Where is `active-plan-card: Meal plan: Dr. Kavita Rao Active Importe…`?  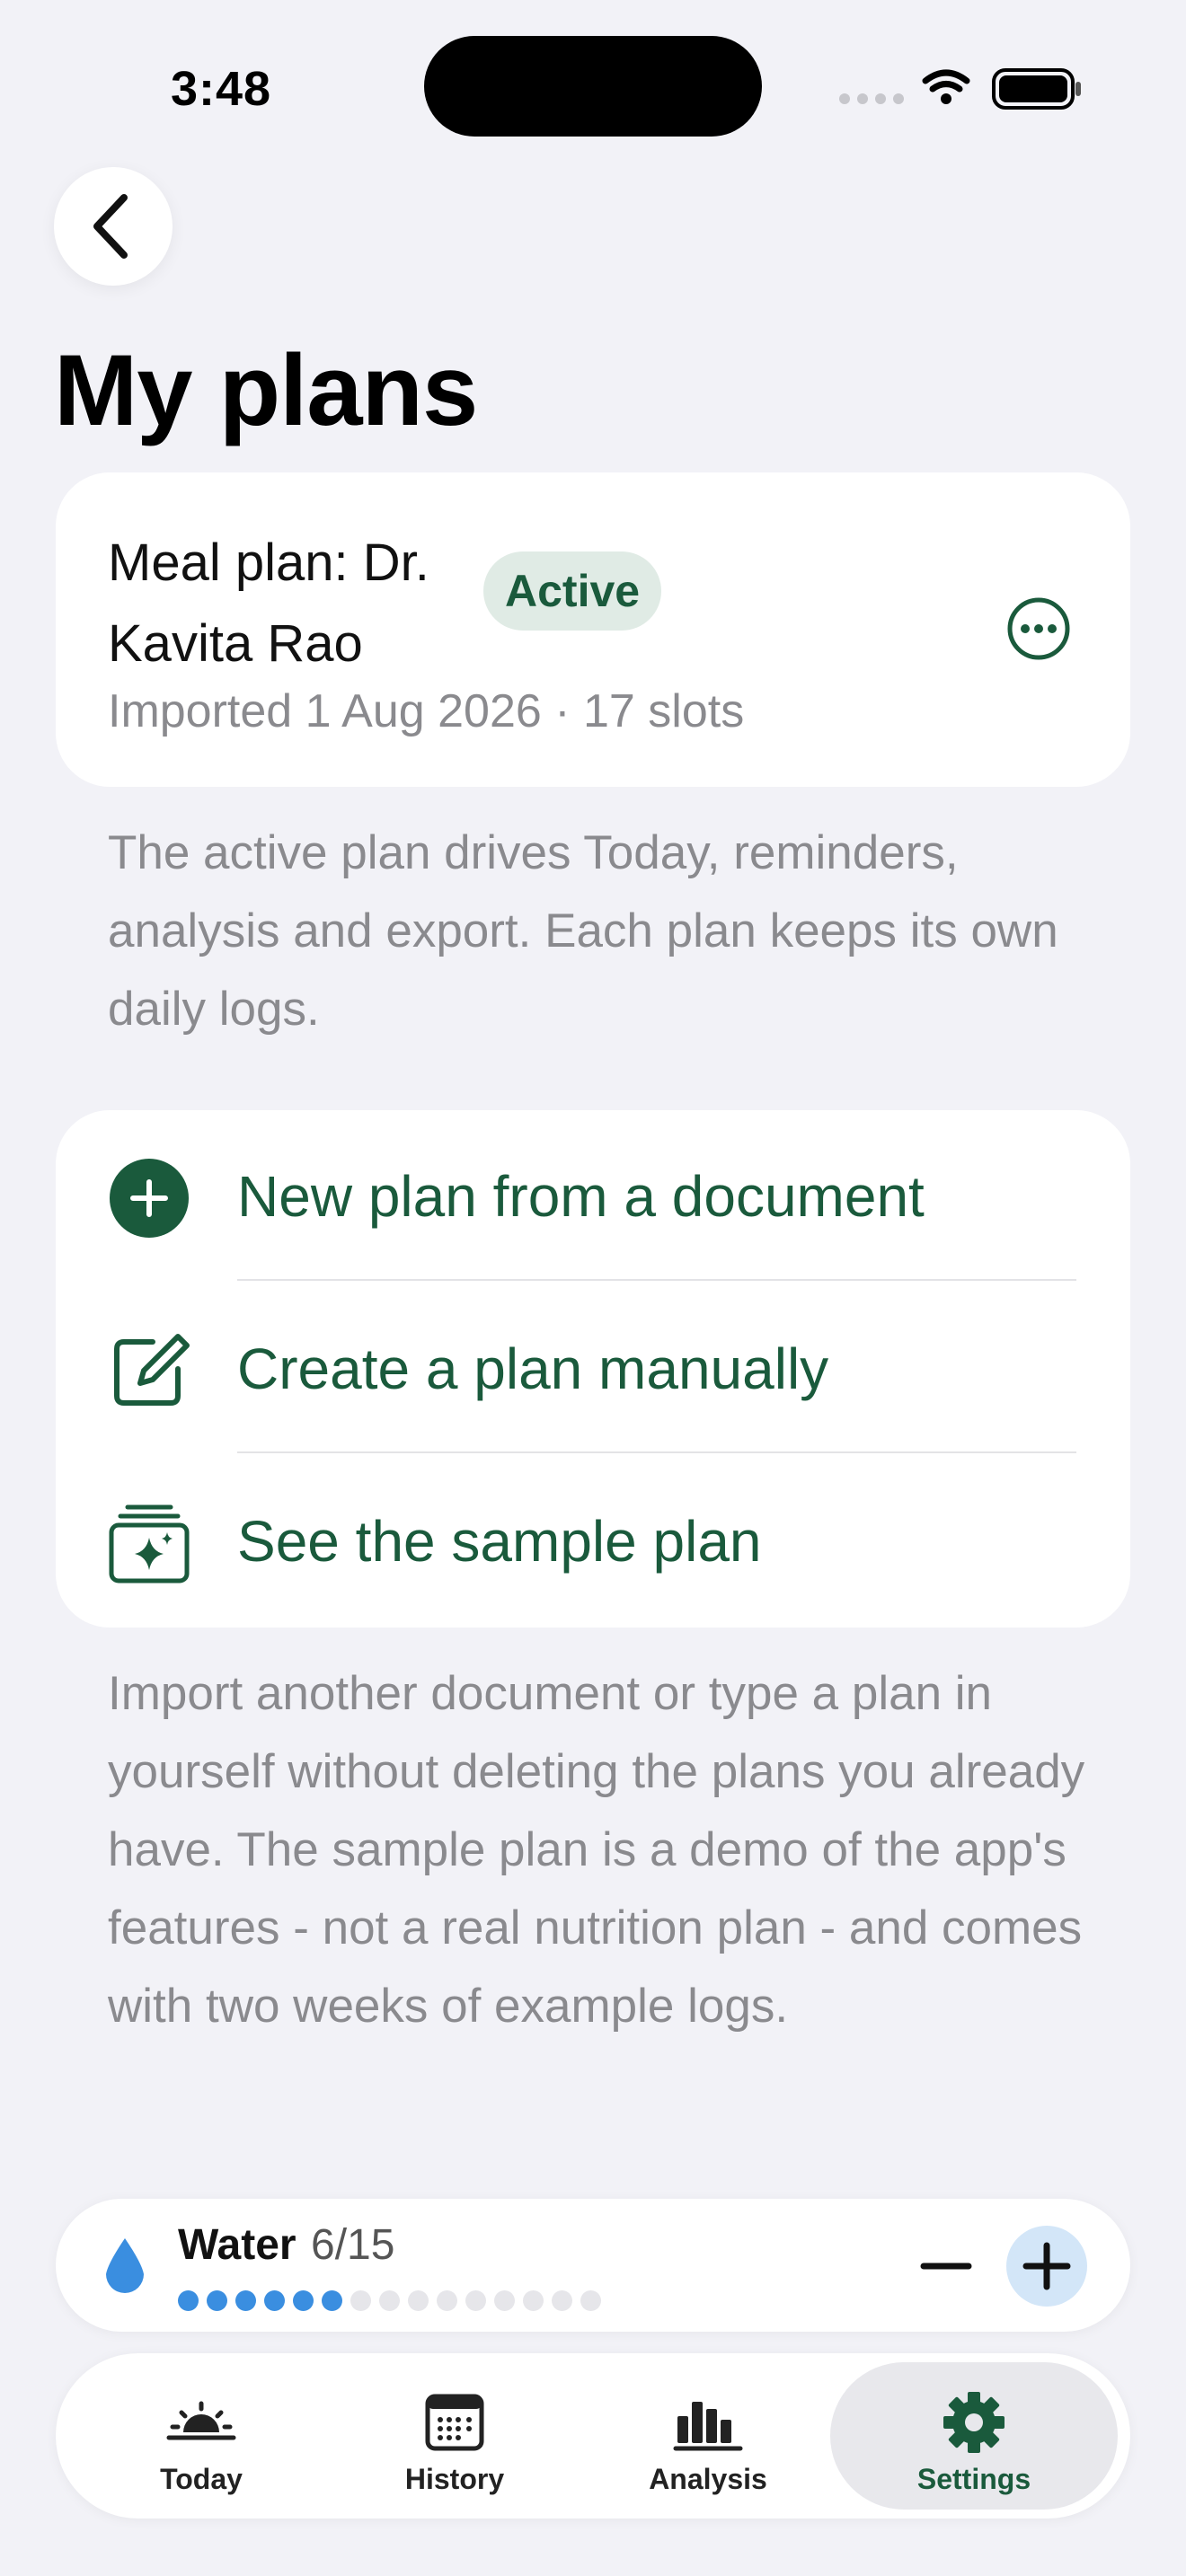
active-plan-card: Meal plan: Dr. Kavita Rao Active Importe… is located at coordinates (593, 629).